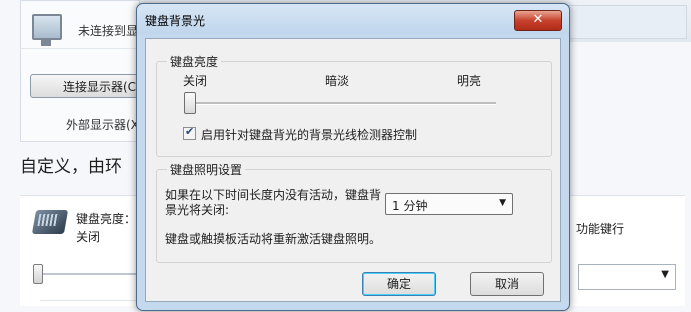  Describe the element at coordinates (353, 19) in the screenshot. I see `dialog-titlebar: 键盘背景光 ✕` at that location.